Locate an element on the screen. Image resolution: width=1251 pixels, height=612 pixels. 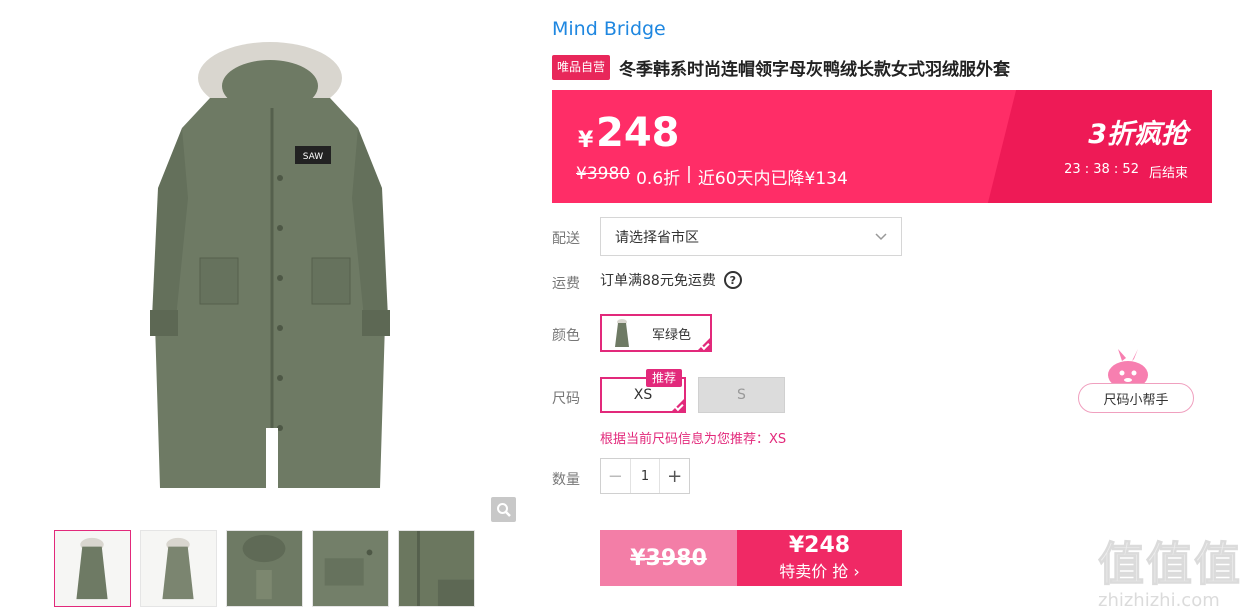
question-icon: ? is located at coordinates (732, 280).